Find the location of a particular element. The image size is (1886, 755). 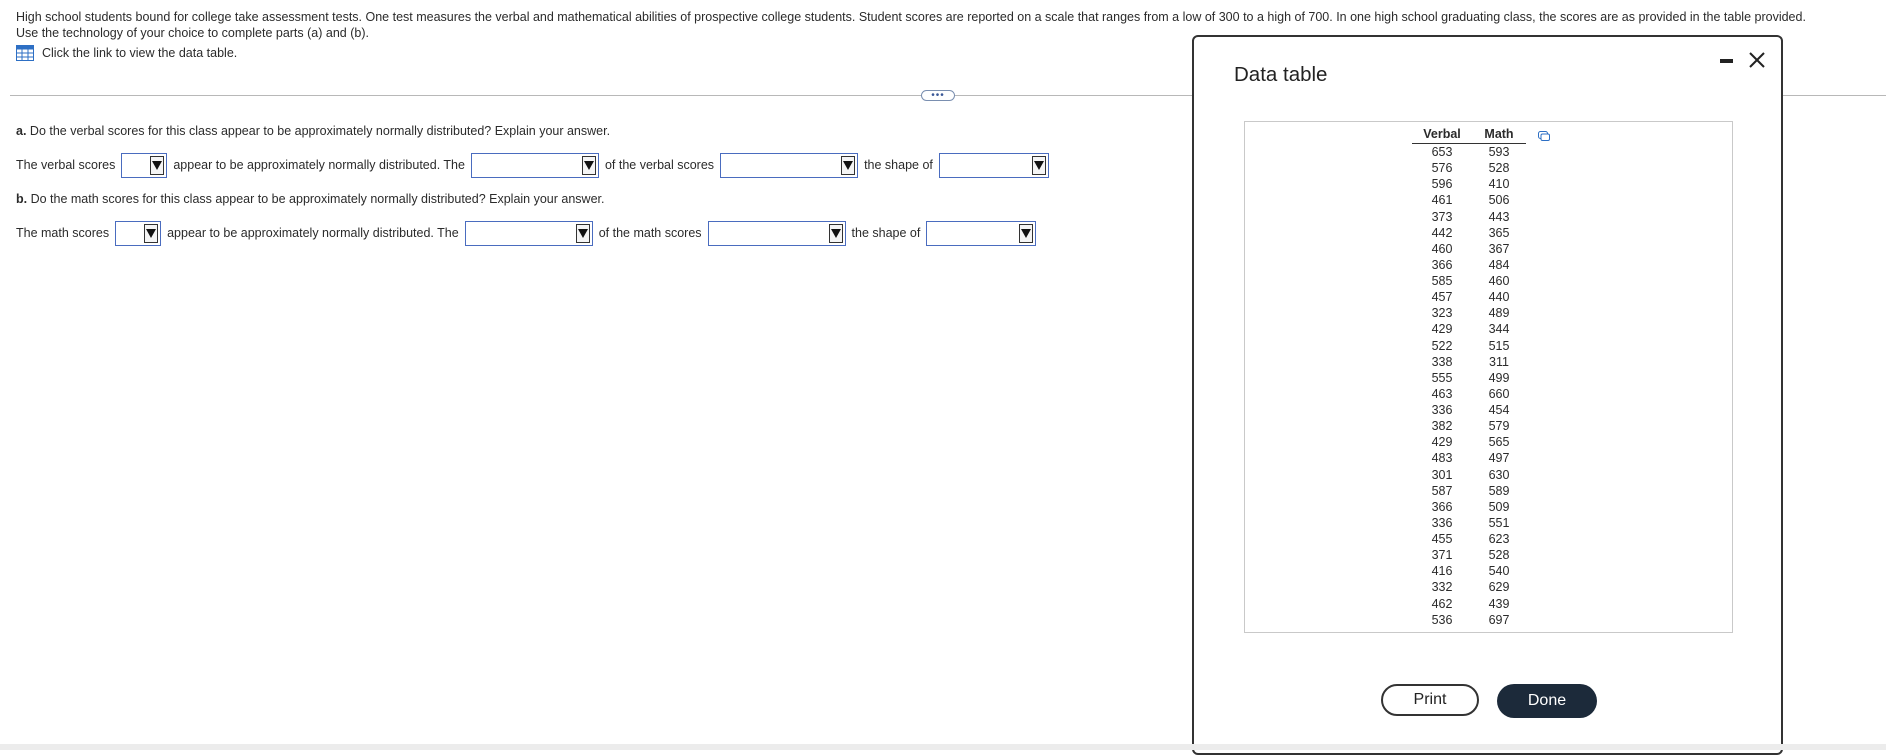

verbal-s1: The verbal scores is located at coordinates (66, 165).